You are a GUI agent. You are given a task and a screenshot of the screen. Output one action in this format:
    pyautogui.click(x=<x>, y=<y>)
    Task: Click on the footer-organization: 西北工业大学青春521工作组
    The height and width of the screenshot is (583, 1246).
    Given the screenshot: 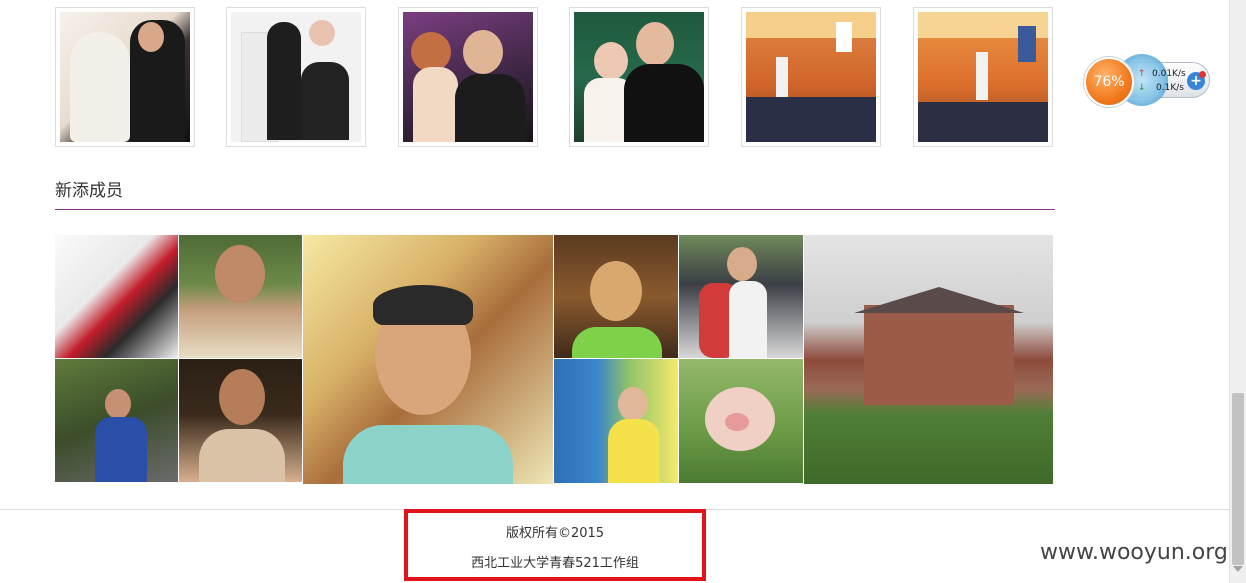 What is the action you would take?
    pyautogui.click(x=555, y=563)
    